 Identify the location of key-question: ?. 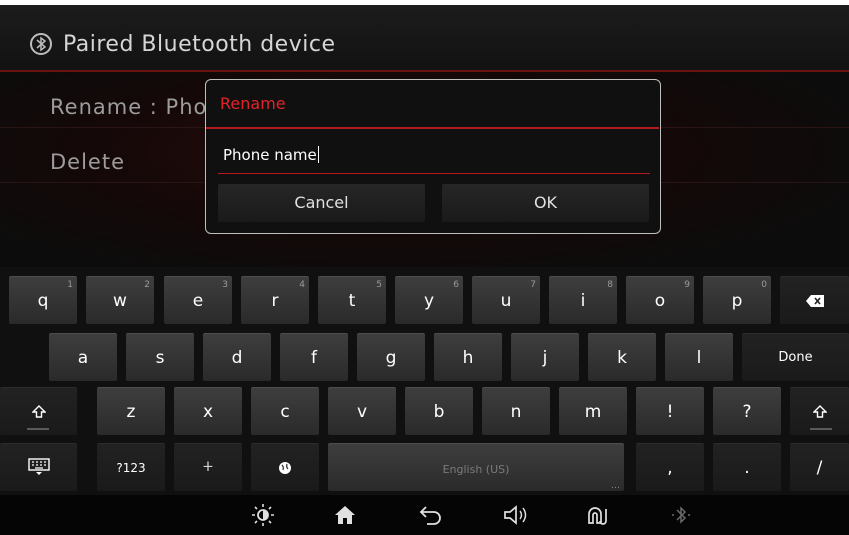
(747, 411).